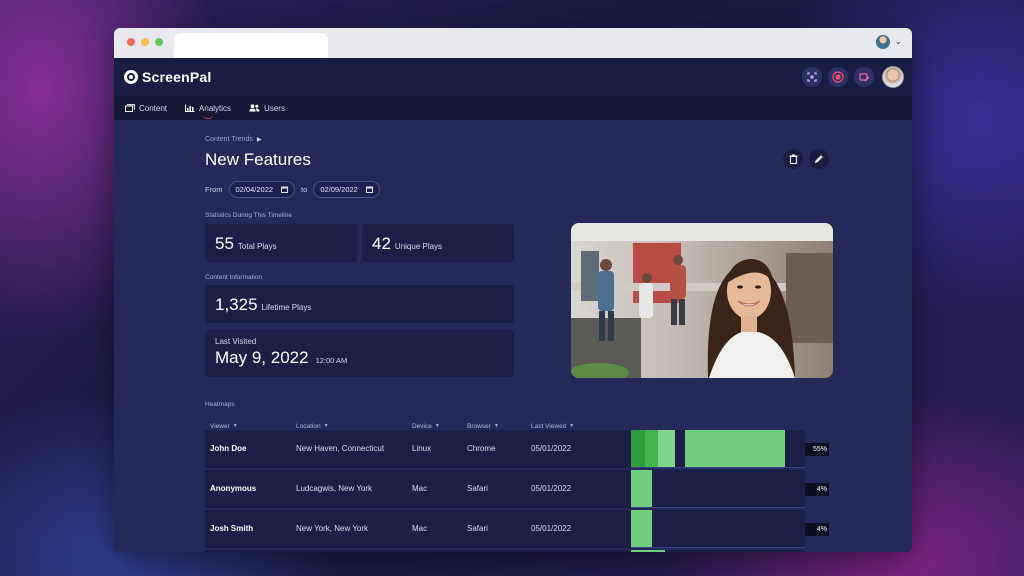 This screenshot has width=1024, height=576. What do you see at coordinates (251, 45) in the screenshot?
I see `browser-tab` at bounding box center [251, 45].